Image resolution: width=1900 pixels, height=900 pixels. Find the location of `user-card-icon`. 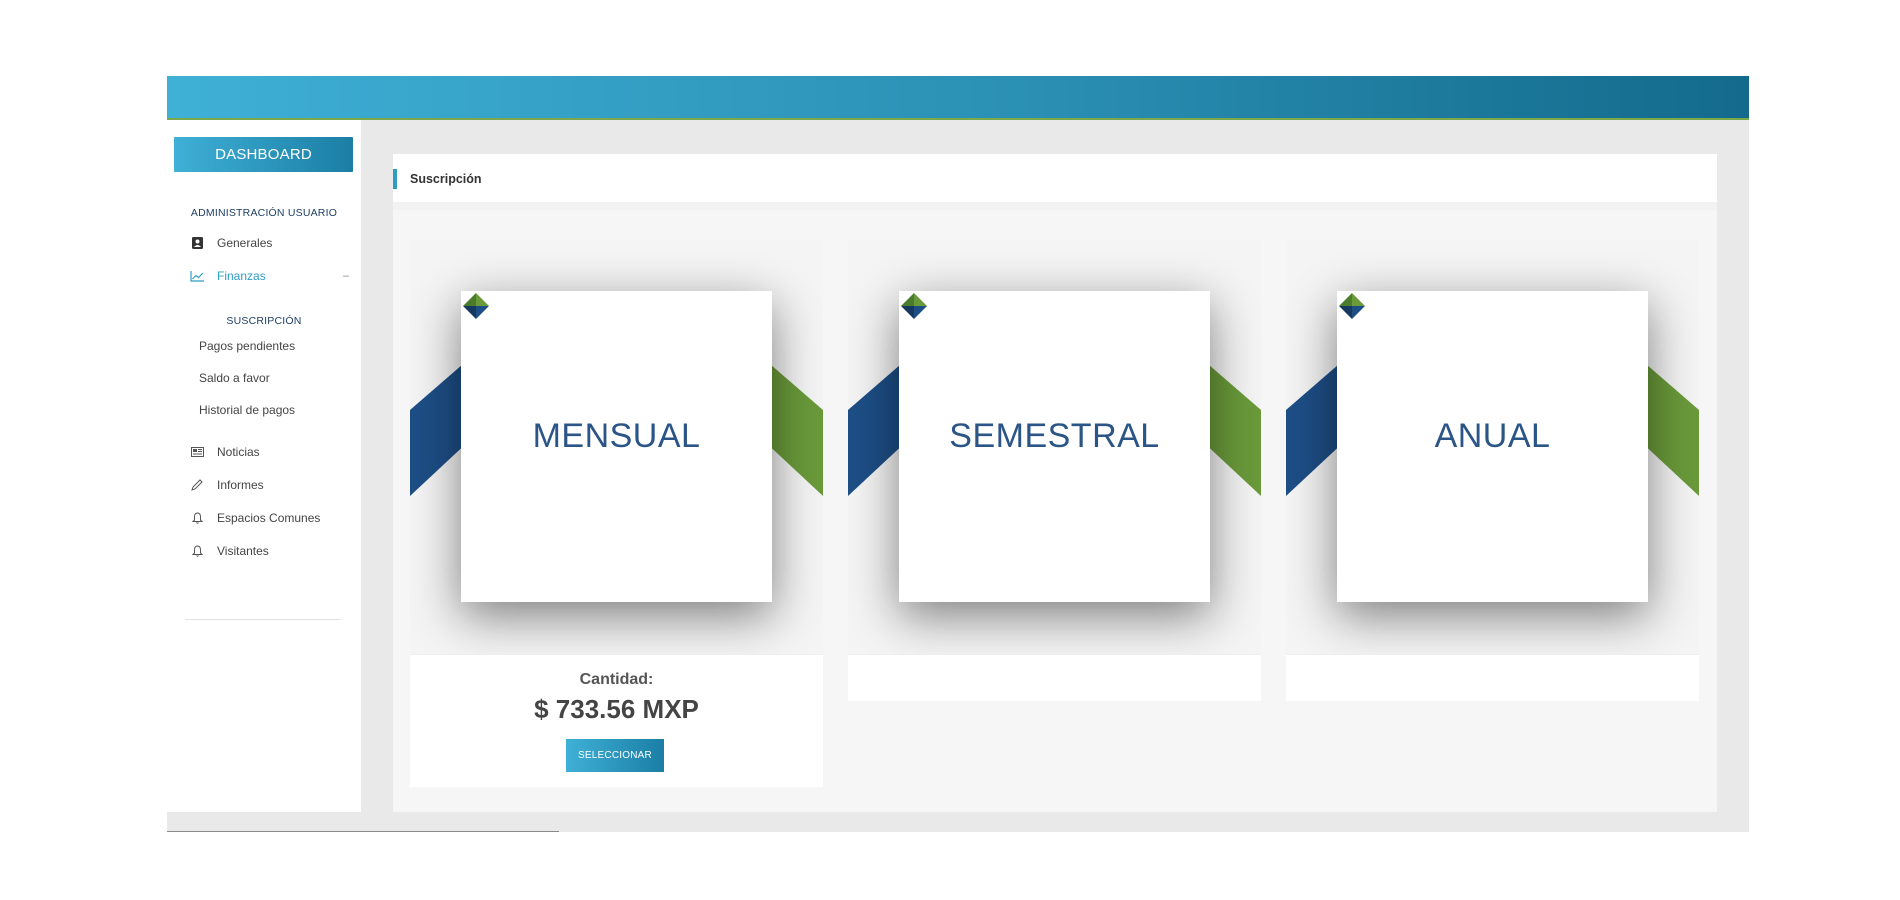

user-card-icon is located at coordinates (197, 243).